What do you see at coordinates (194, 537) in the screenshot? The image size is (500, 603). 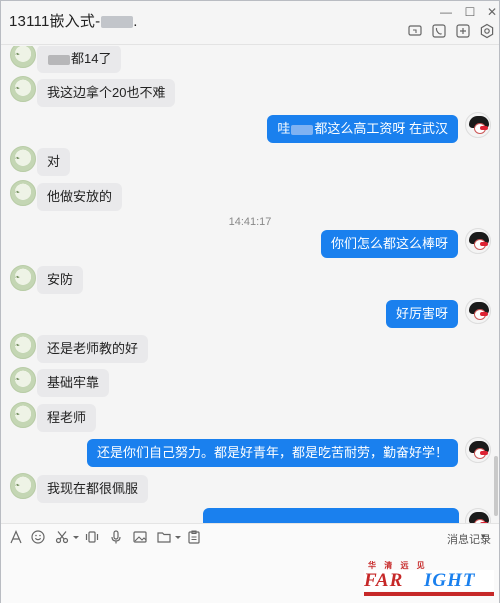 I see `clipboard-icon` at bounding box center [194, 537].